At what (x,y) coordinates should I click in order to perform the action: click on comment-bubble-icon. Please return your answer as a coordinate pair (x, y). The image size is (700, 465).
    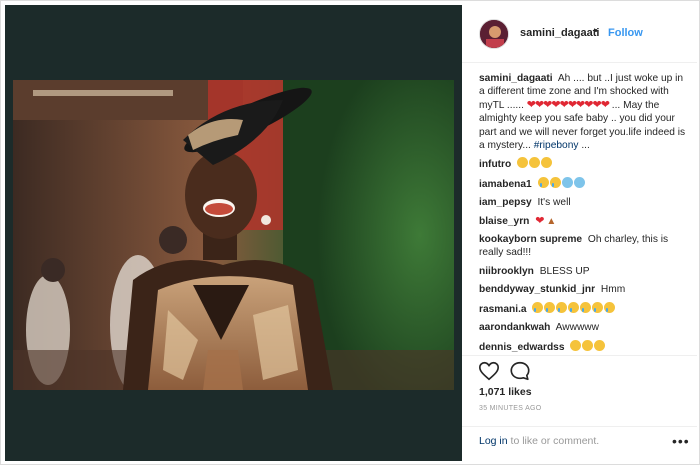
    Looking at the image, I should click on (520, 371).